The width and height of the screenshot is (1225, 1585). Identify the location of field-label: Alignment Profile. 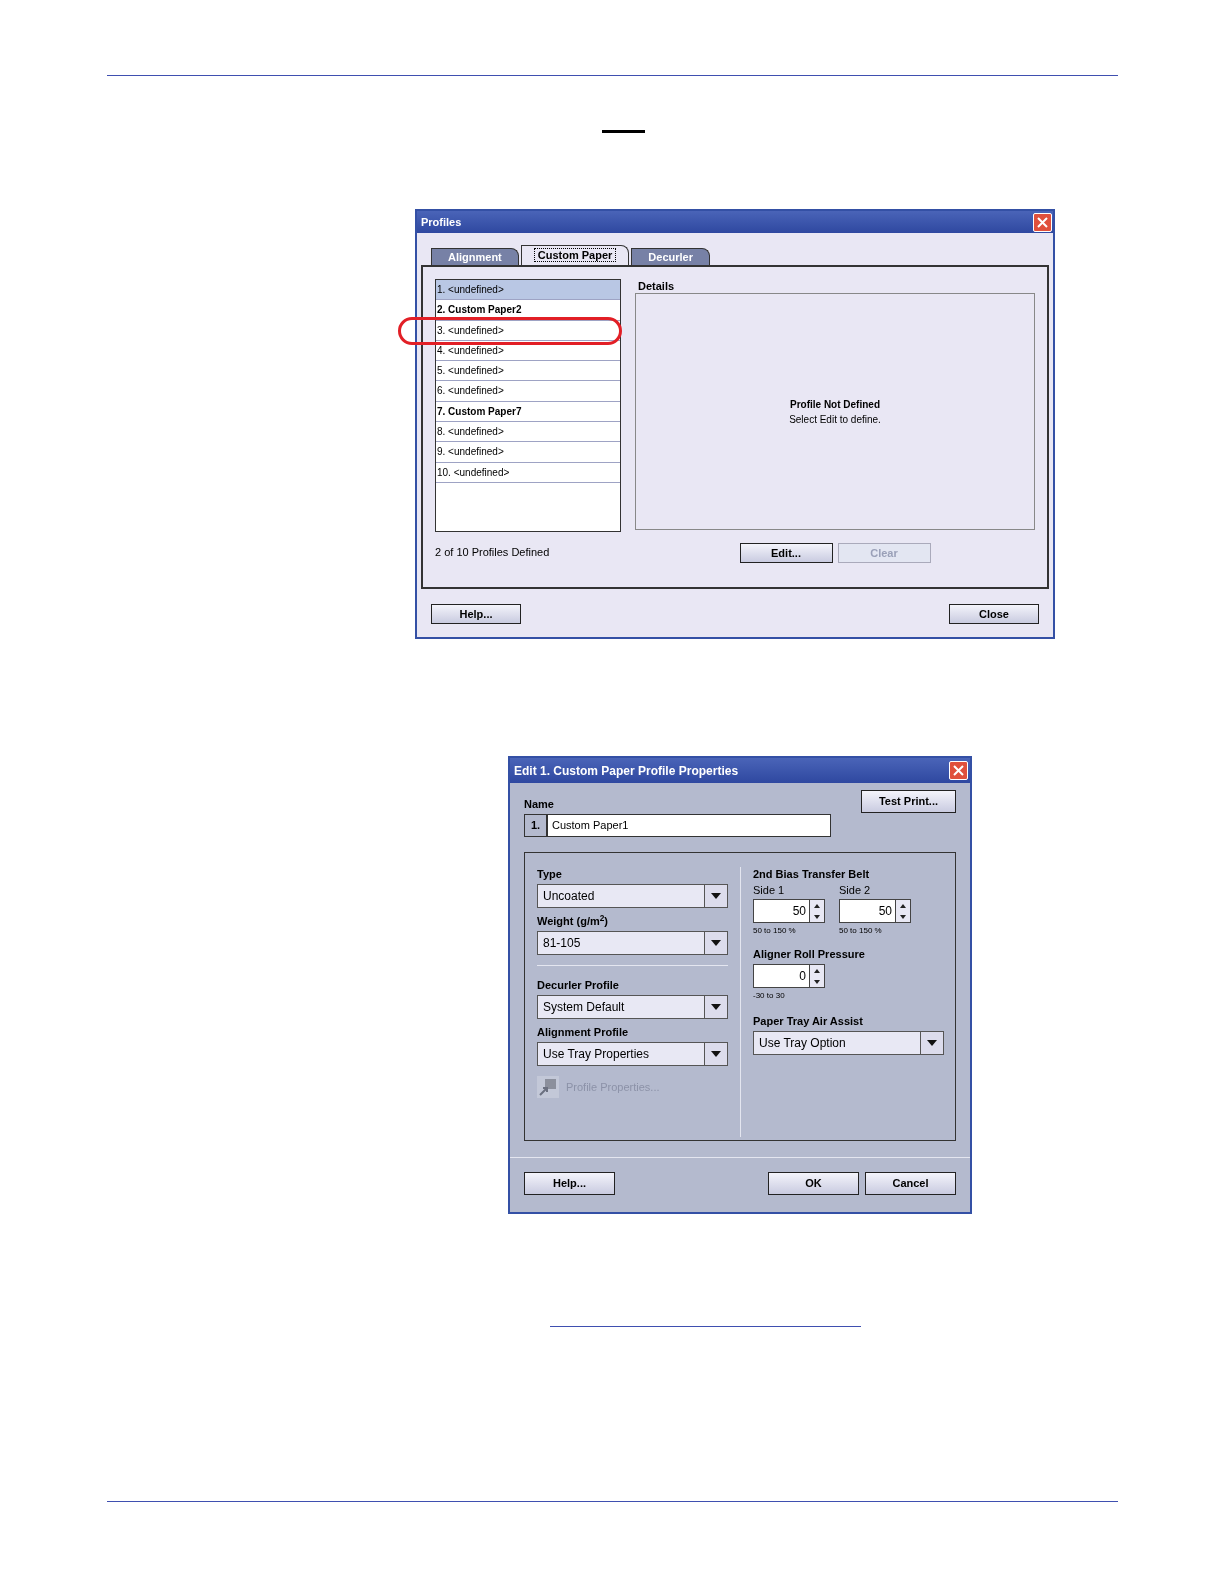
(583, 1032).